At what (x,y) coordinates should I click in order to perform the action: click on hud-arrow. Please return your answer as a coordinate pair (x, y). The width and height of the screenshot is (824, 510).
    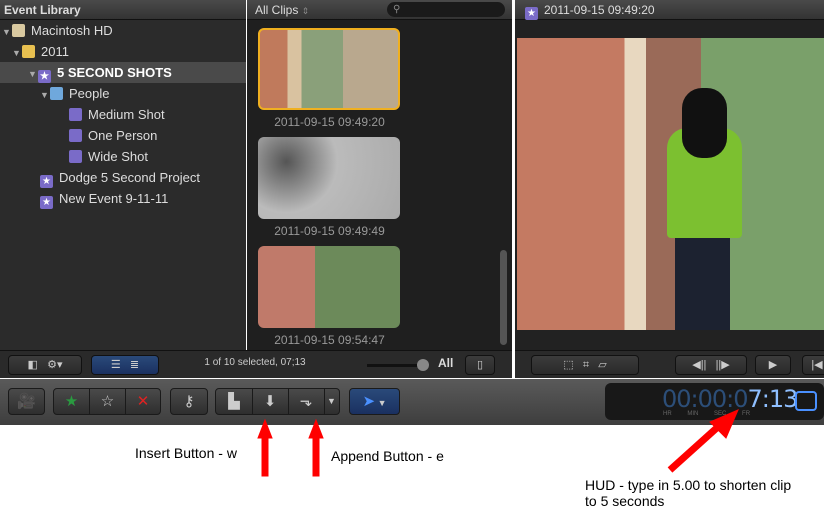
    Looking at the image, I should click on (695, 447).